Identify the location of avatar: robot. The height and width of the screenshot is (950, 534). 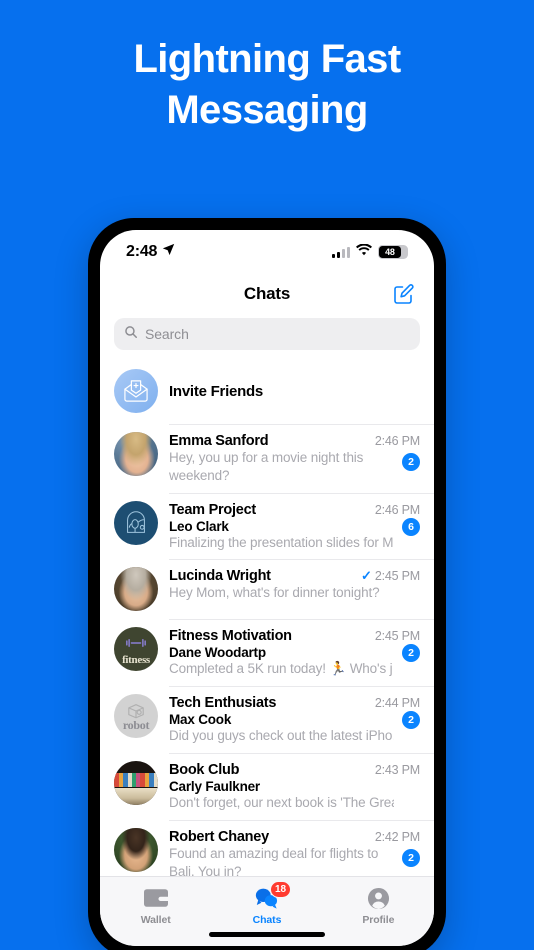
(136, 716).